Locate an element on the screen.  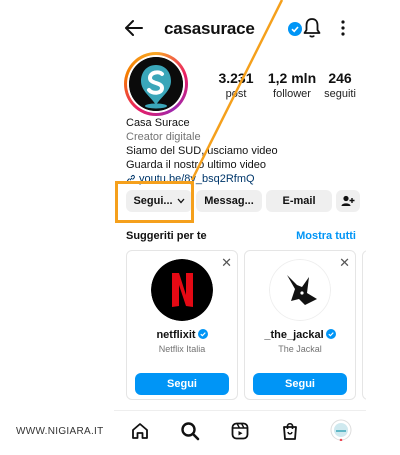
bell-icon is located at coordinates (312, 28).